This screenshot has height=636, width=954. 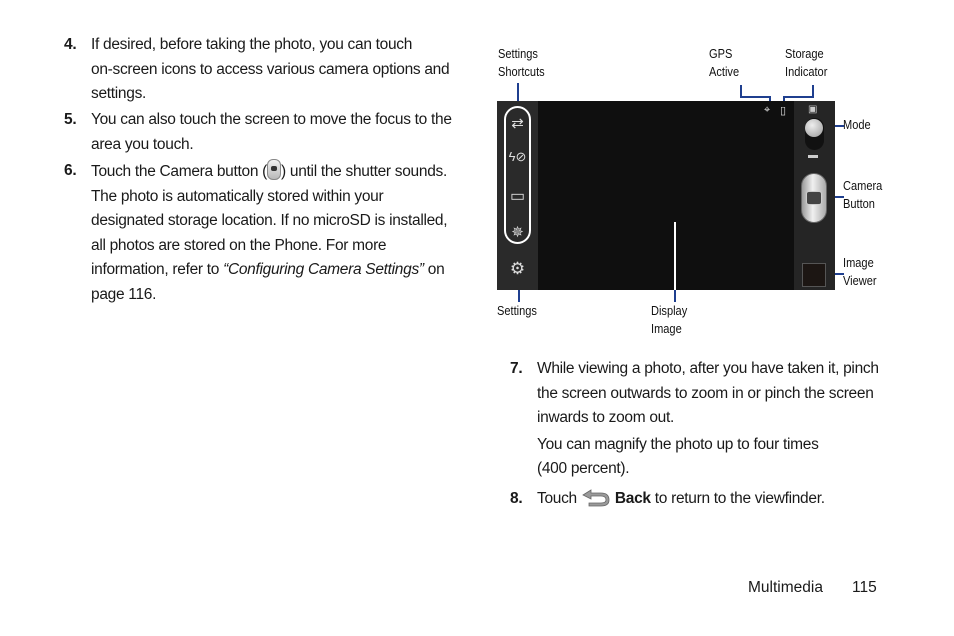 I want to click on label-display-image: Display Image, so click(x=669, y=319).